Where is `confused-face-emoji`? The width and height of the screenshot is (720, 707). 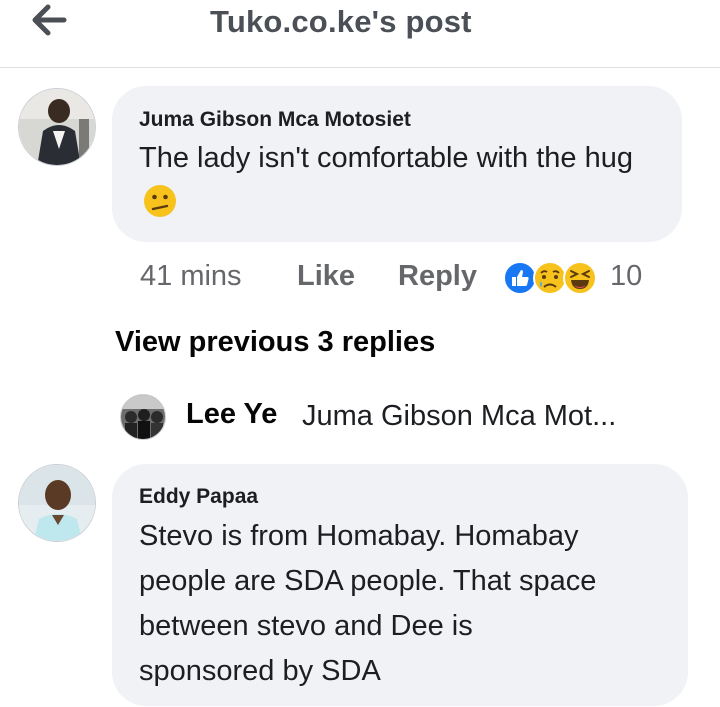
confused-face-emoji is located at coordinates (160, 201).